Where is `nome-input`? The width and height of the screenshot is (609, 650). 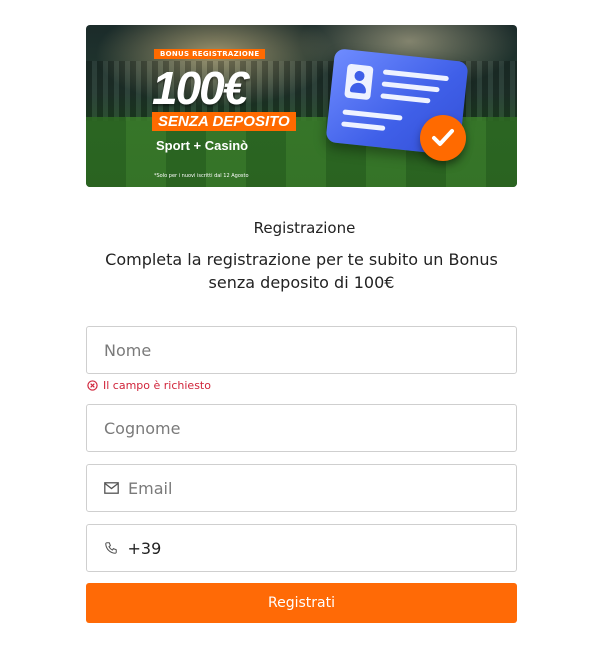 nome-input is located at coordinates (301, 350).